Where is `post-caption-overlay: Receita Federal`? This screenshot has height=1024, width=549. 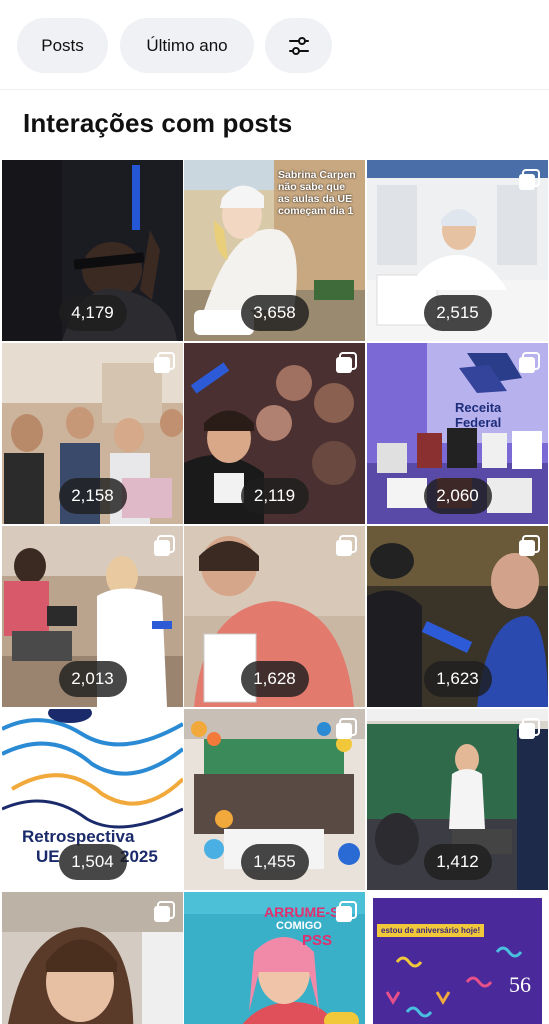
post-caption-overlay: Receita Federal is located at coordinates (478, 415).